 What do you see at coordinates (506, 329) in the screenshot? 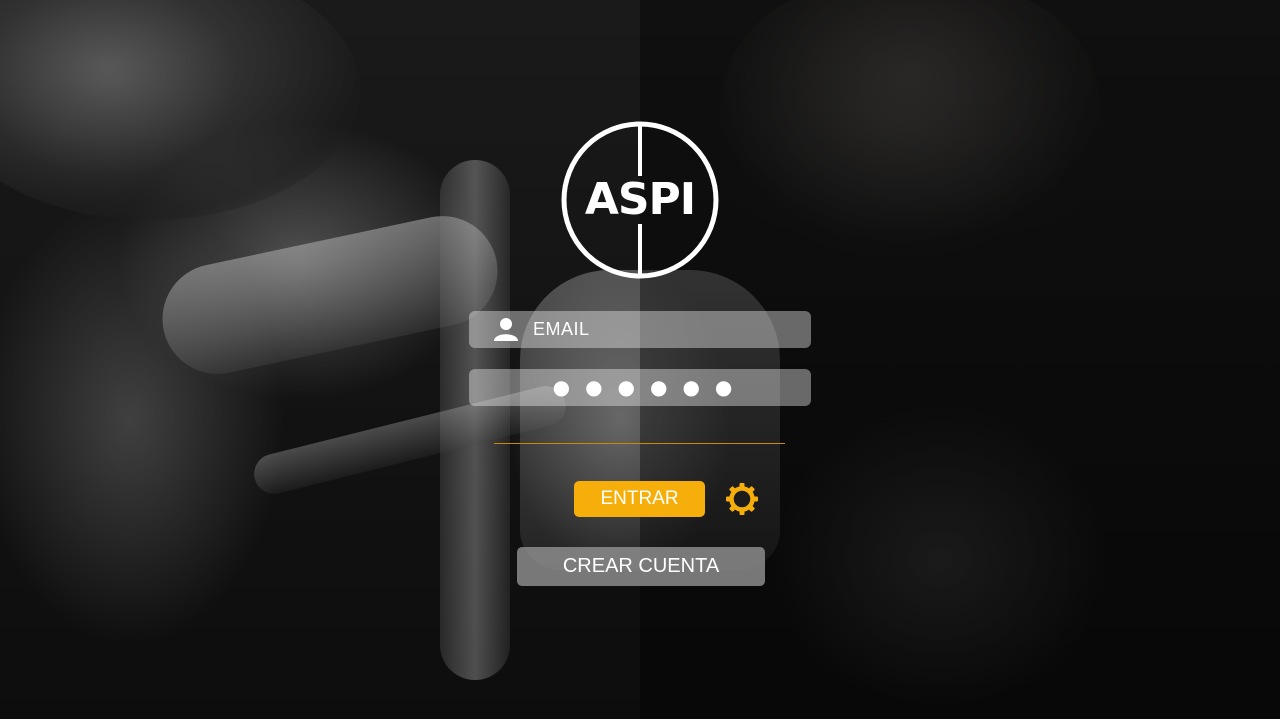
I see `user-icon` at bounding box center [506, 329].